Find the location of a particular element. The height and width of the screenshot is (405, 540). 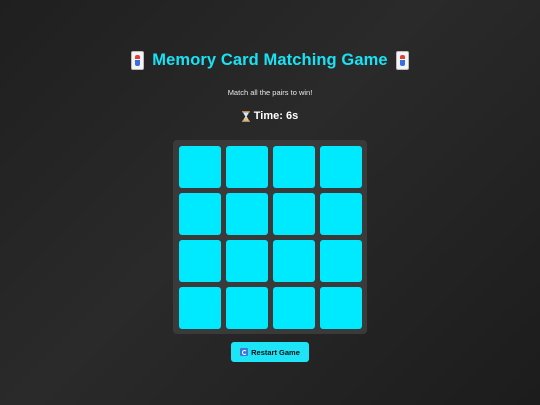

page-title-text: Memory Card Matching Game is located at coordinates (270, 60).